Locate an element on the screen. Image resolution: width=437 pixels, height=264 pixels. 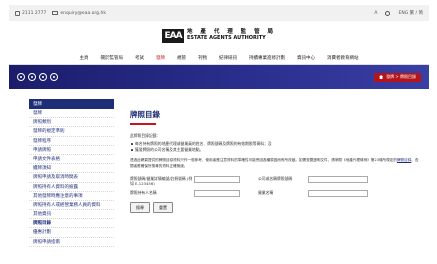
youtube-icon is located at coordinates (32, 77).